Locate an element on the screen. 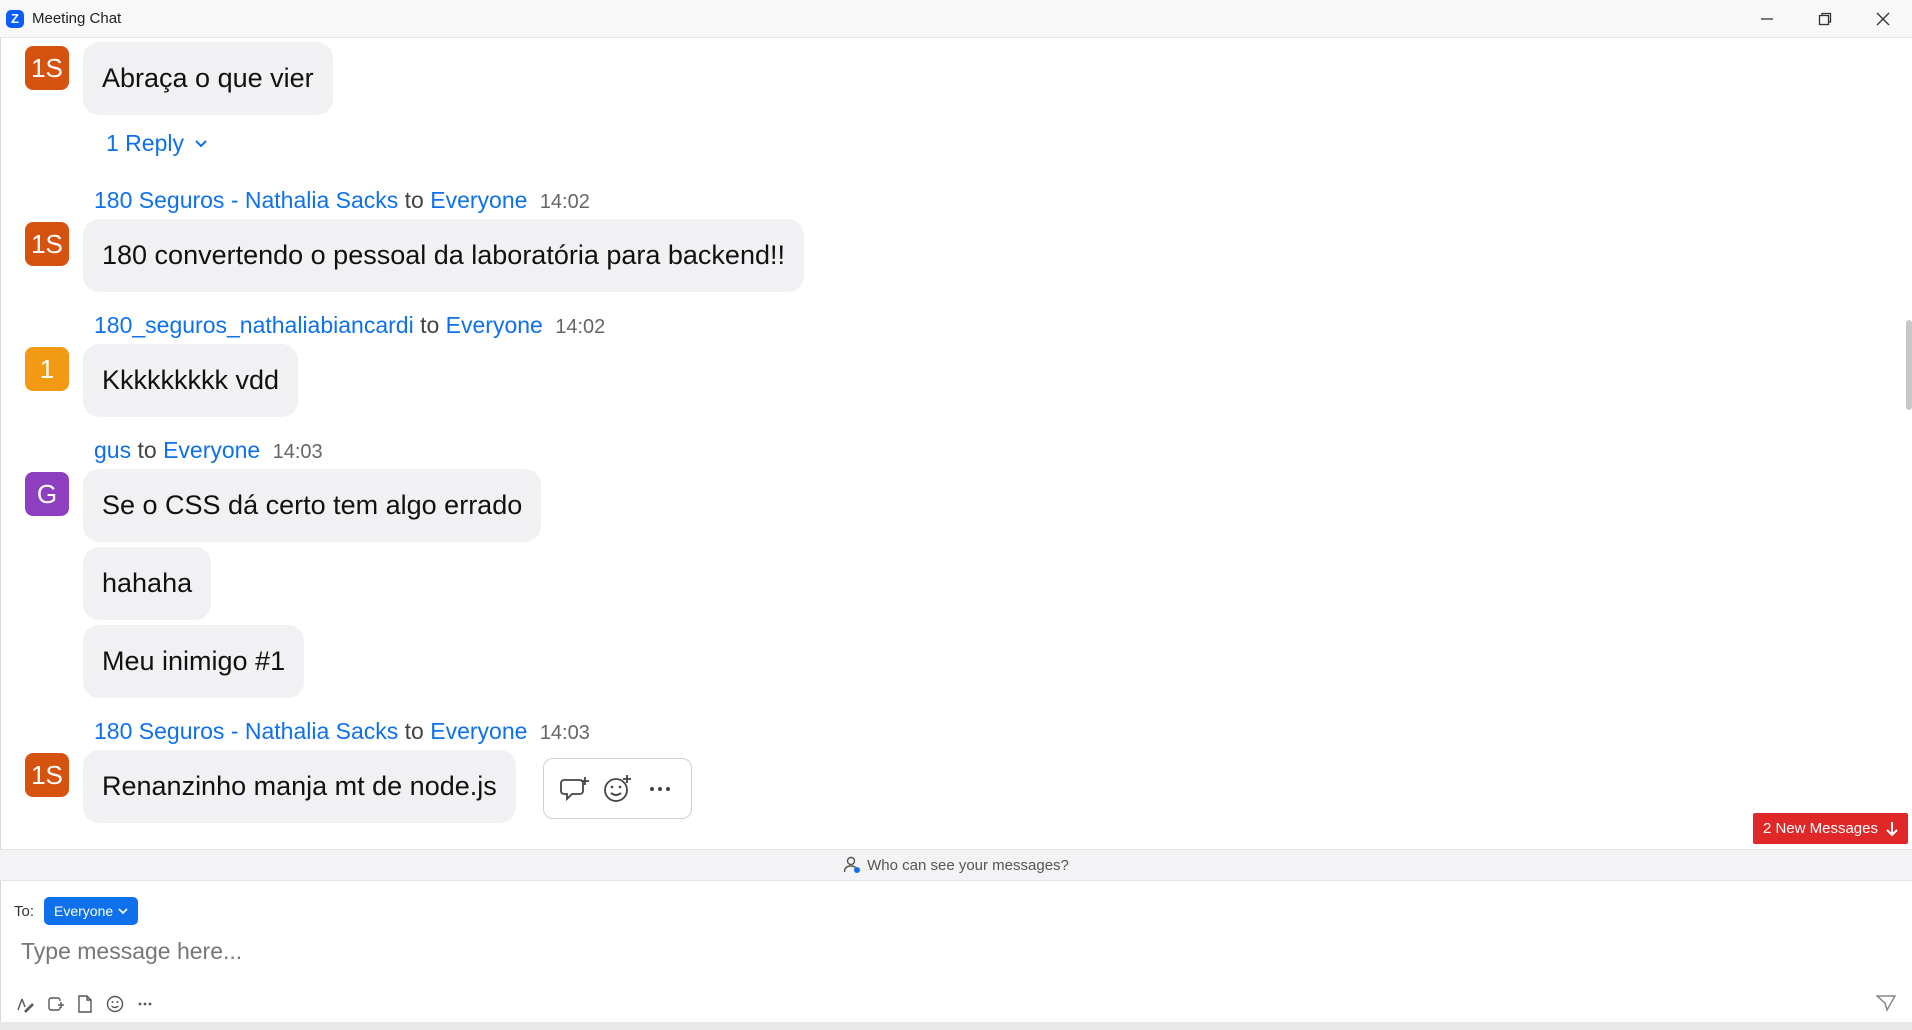 The height and width of the screenshot is (1030, 1912). add-reaction-icon is located at coordinates (618, 788).